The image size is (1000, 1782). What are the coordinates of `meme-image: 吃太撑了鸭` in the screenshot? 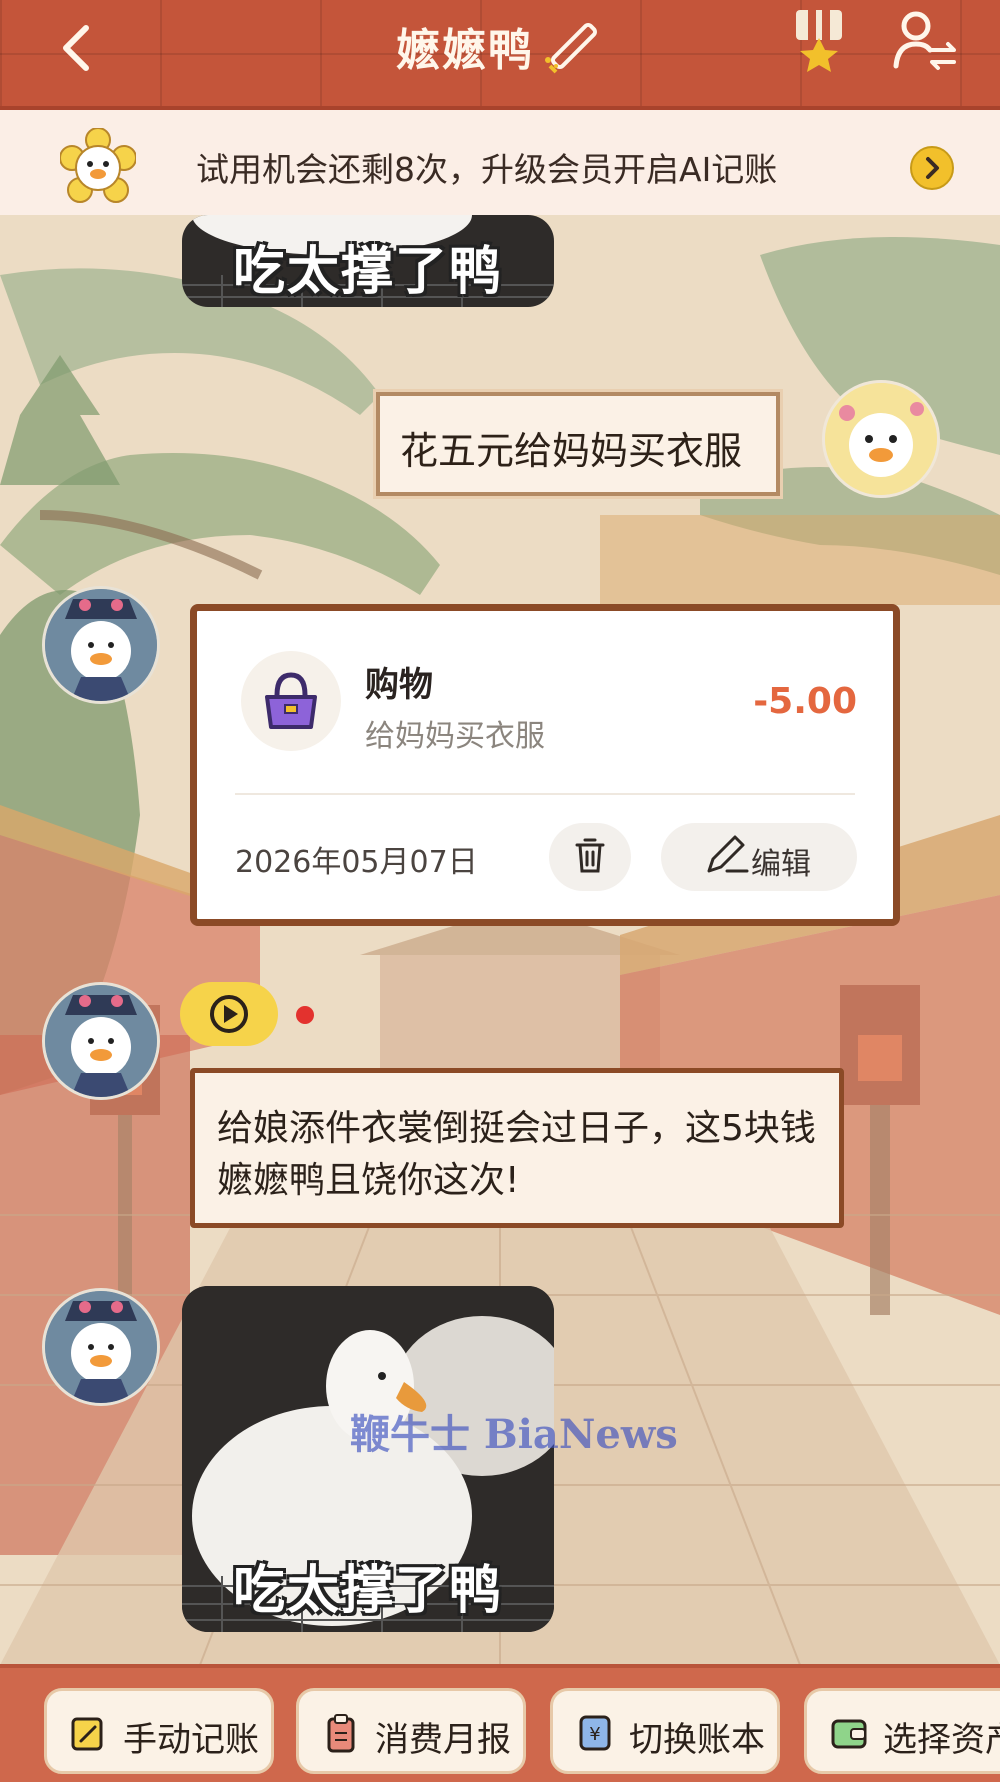 It's located at (368, 261).